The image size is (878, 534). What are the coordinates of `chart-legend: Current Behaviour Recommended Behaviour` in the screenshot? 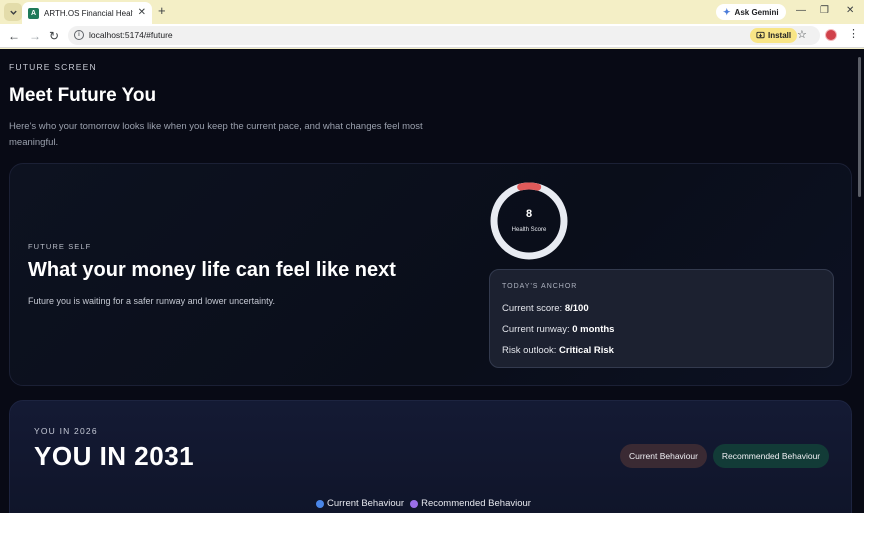 It's located at (423, 503).